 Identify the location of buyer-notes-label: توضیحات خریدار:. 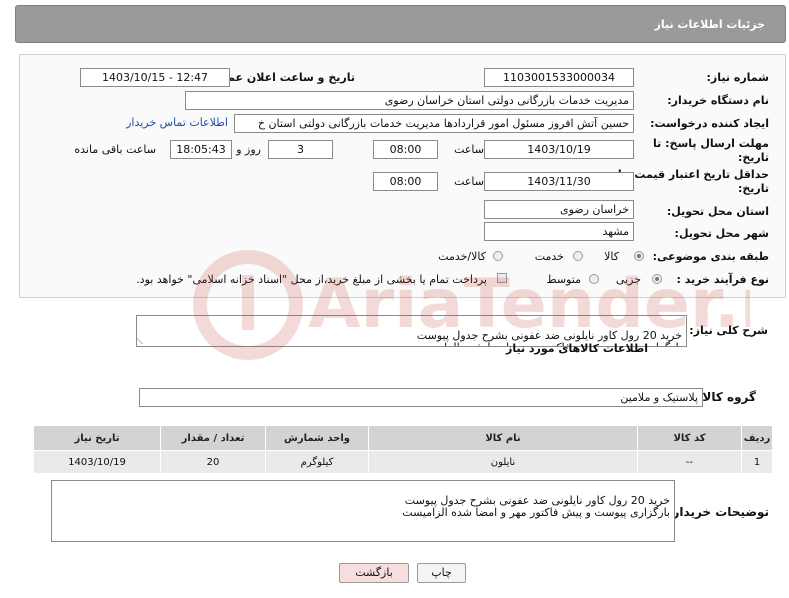
(718, 512).